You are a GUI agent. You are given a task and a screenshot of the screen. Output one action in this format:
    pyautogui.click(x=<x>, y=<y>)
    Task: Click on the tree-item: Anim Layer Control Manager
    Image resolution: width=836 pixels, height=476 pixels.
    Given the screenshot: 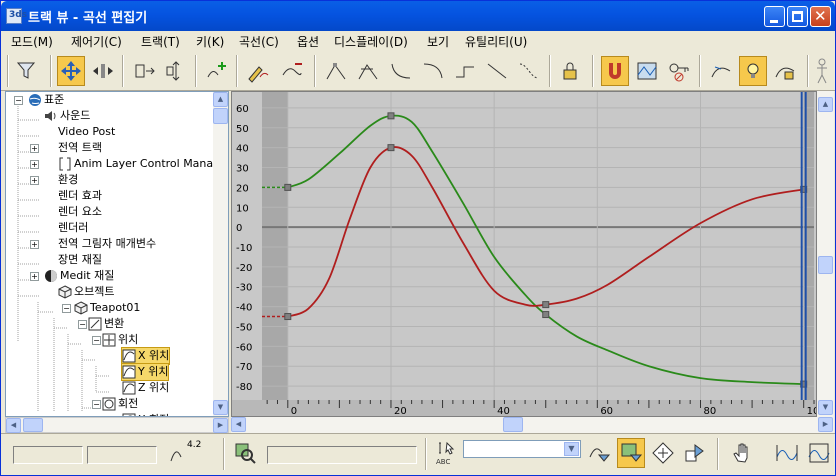 What is the action you would take?
    pyautogui.click(x=143, y=164)
    